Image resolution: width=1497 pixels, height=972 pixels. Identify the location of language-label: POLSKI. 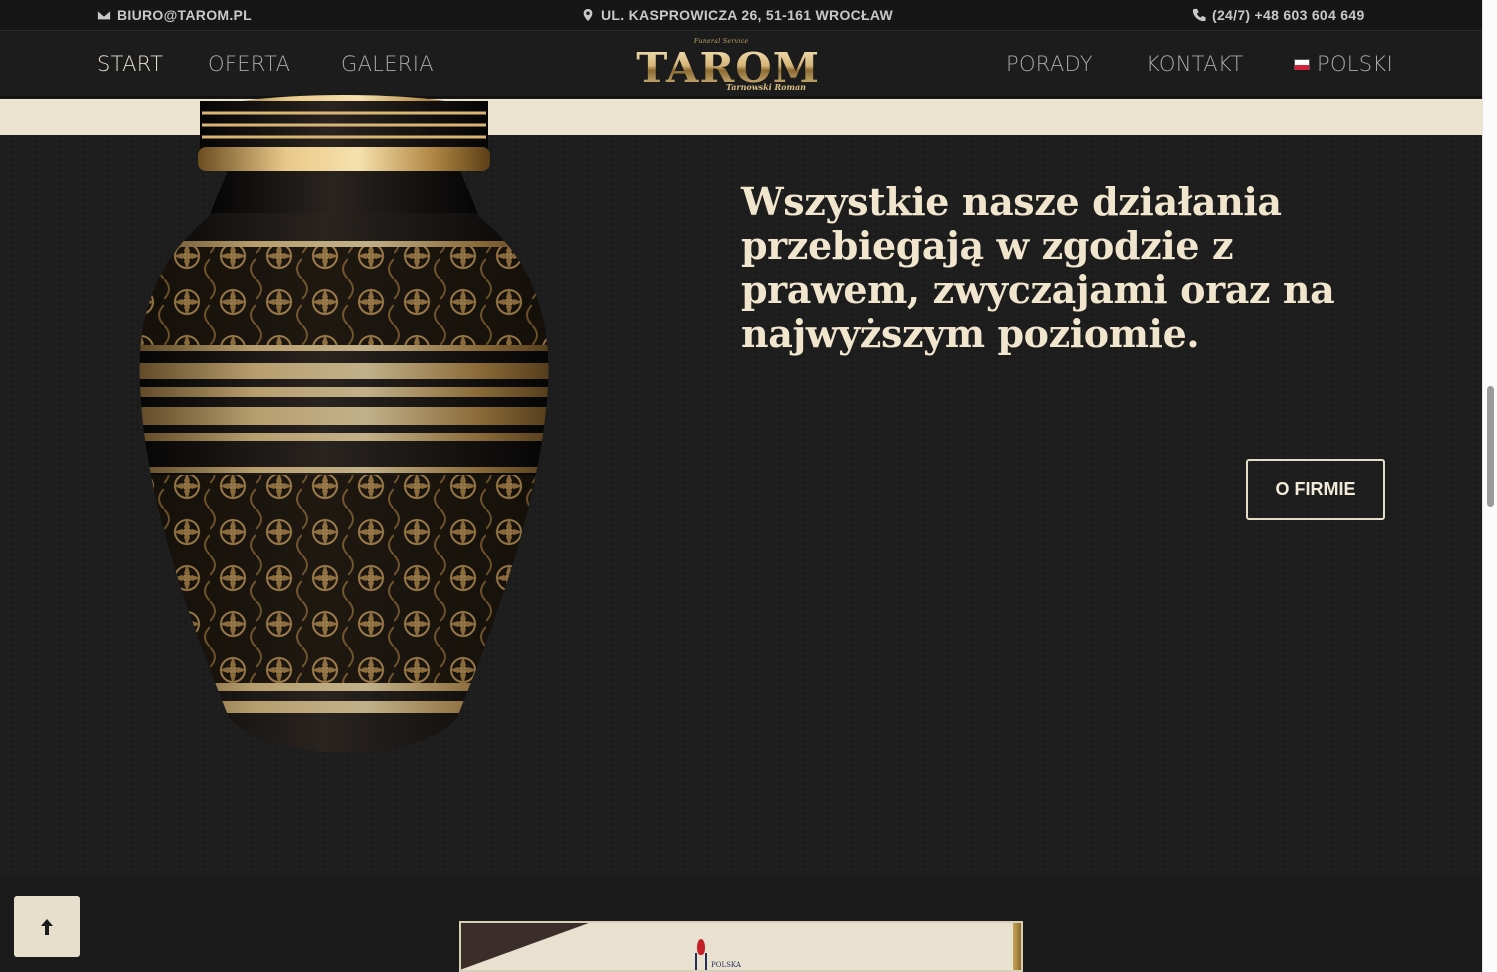
(1355, 64).